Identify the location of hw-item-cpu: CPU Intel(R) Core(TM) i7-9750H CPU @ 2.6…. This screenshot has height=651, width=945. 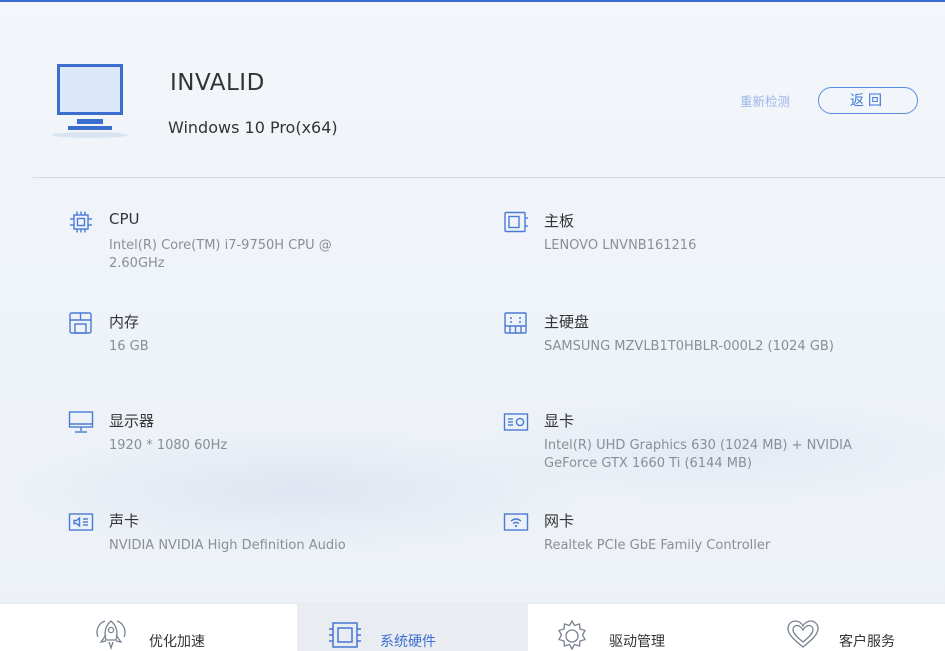
(233, 245).